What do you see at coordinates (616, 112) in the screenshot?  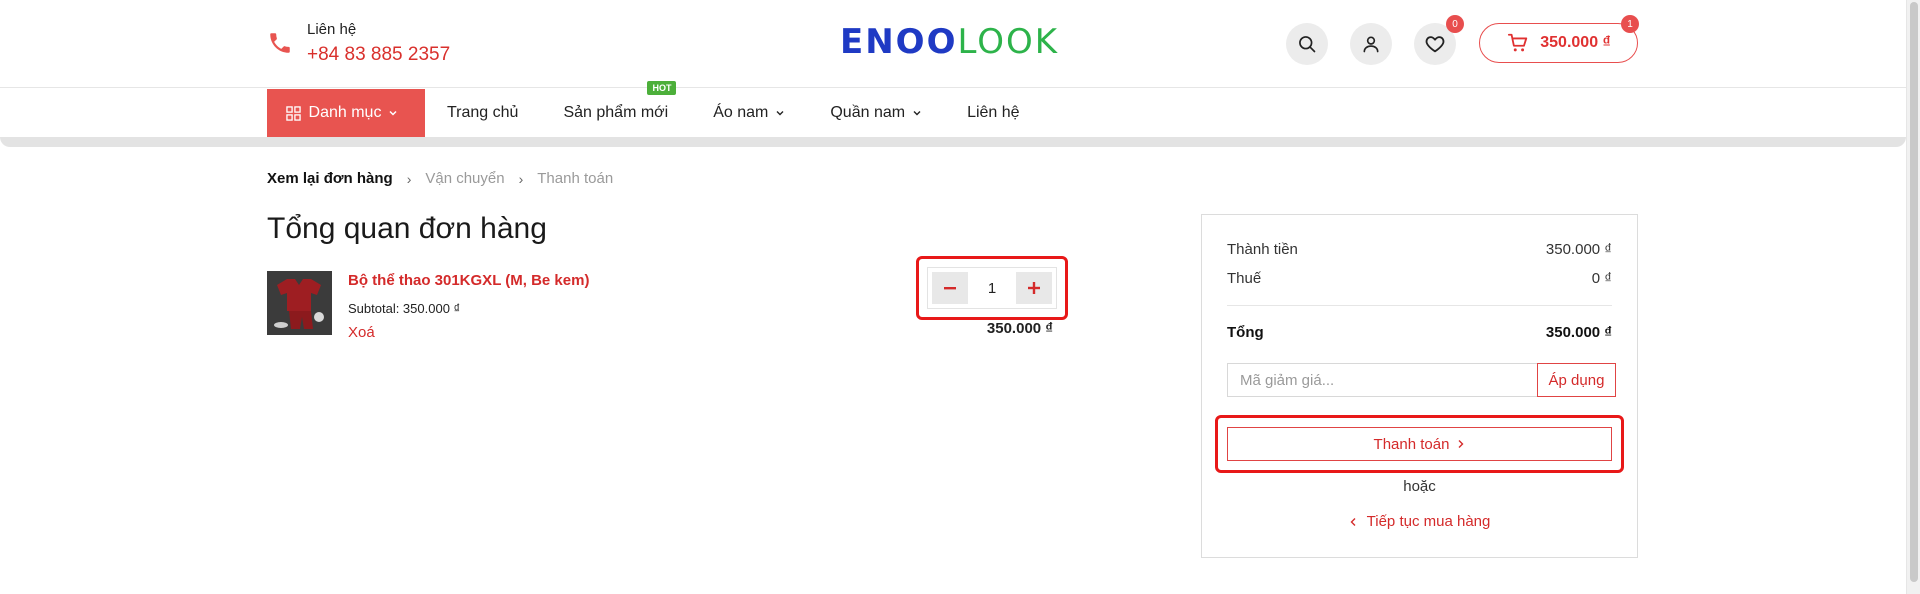 I see `nav-item-label: Sản phẩm mới` at bounding box center [616, 112].